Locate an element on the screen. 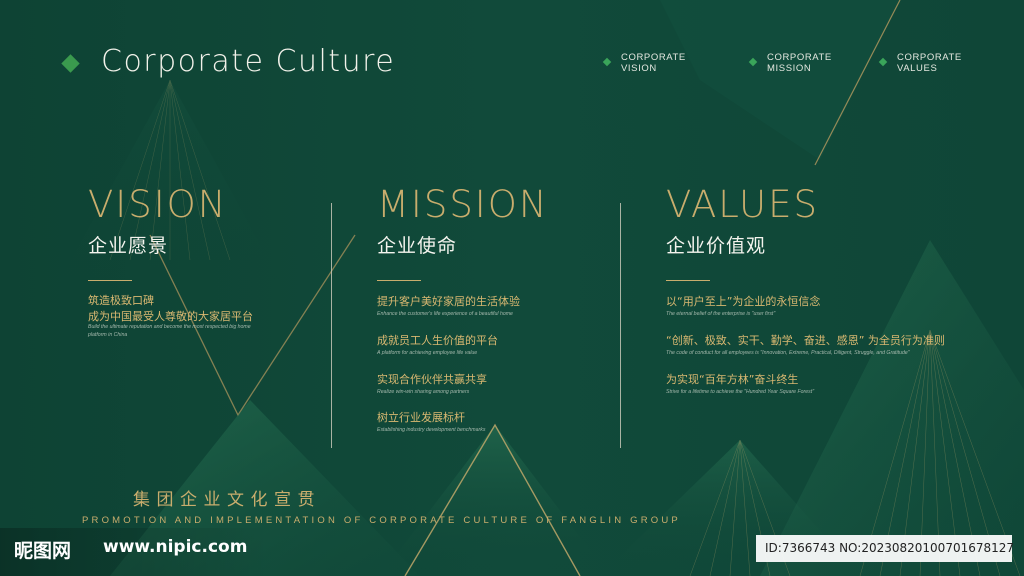 The image size is (1024, 576). nav-line2: VALUES is located at coordinates (917, 68).